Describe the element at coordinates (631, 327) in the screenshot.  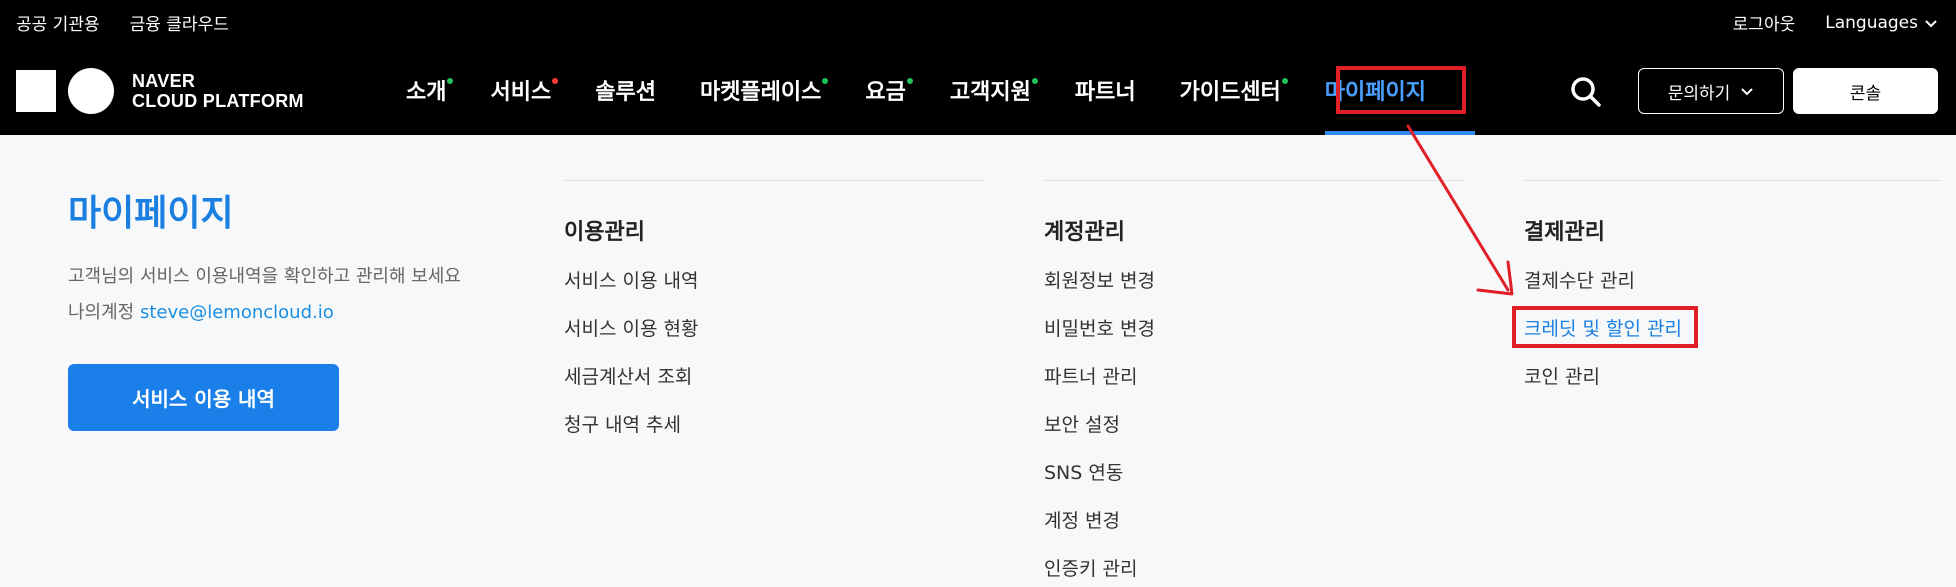
I see `menu-item-service-usage-status: 서비스 이용 현황` at that location.